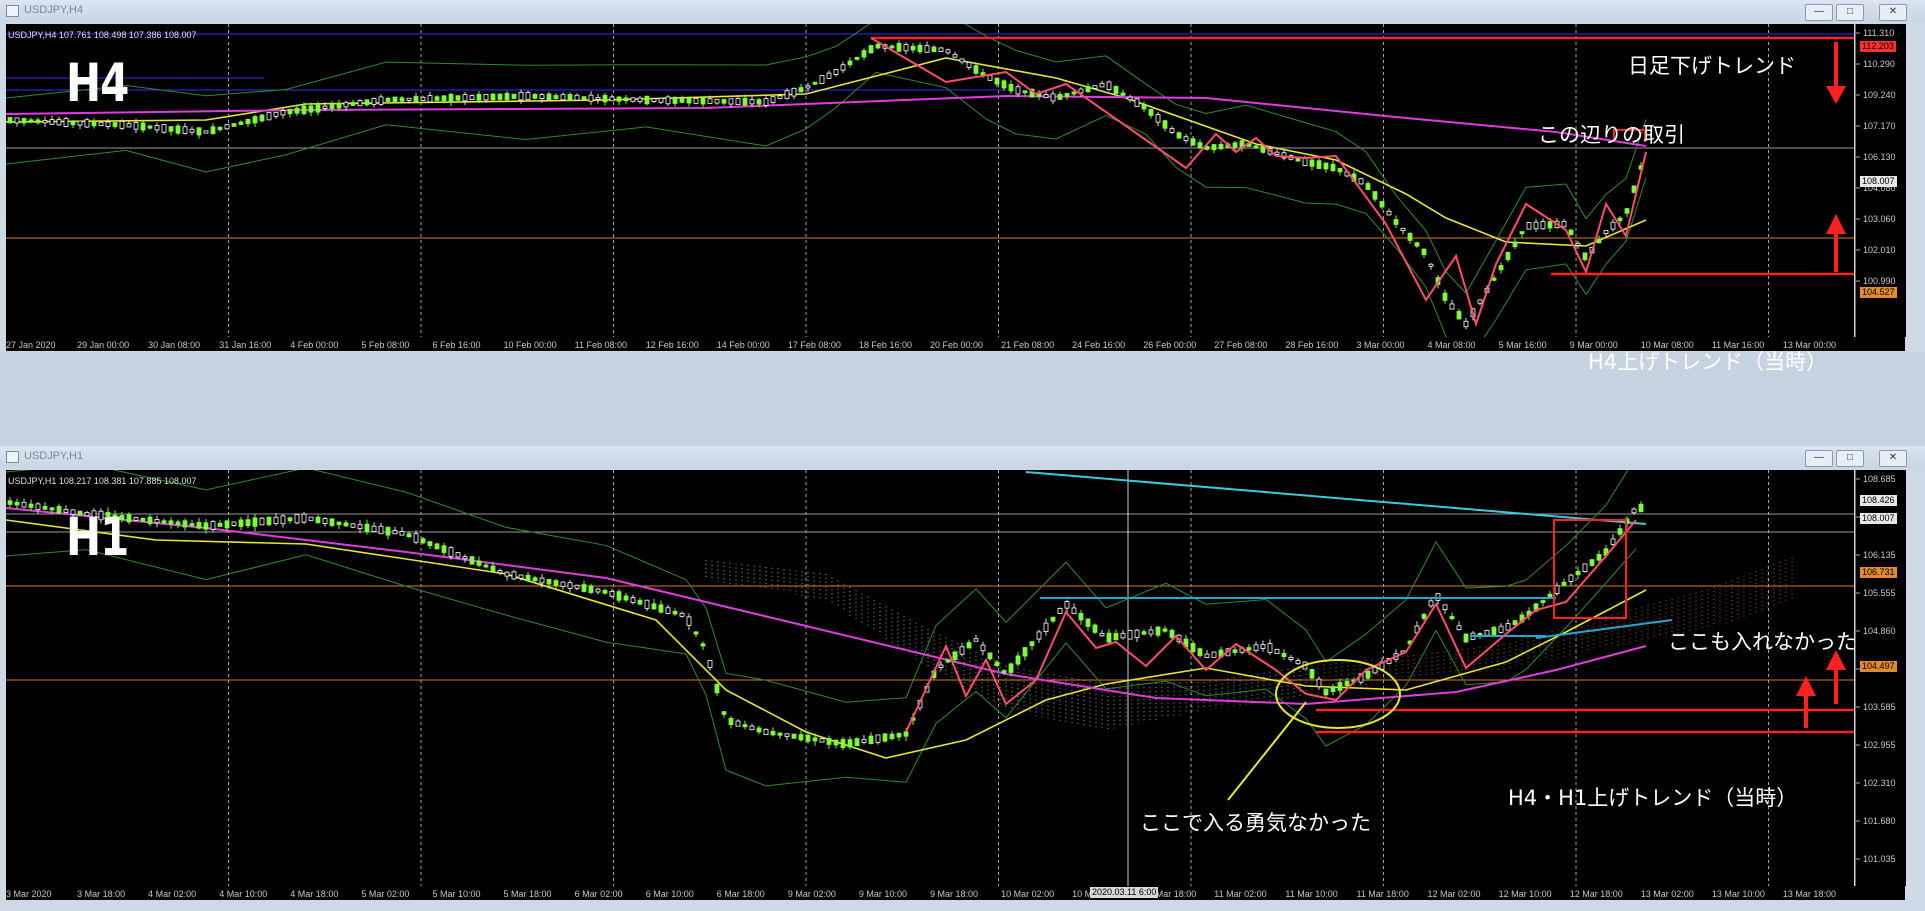 The width and height of the screenshot is (1925, 911). Describe the element at coordinates (1027, 894) in the screenshot. I see `time-tick-label: 10 Mar 02:00` at that location.